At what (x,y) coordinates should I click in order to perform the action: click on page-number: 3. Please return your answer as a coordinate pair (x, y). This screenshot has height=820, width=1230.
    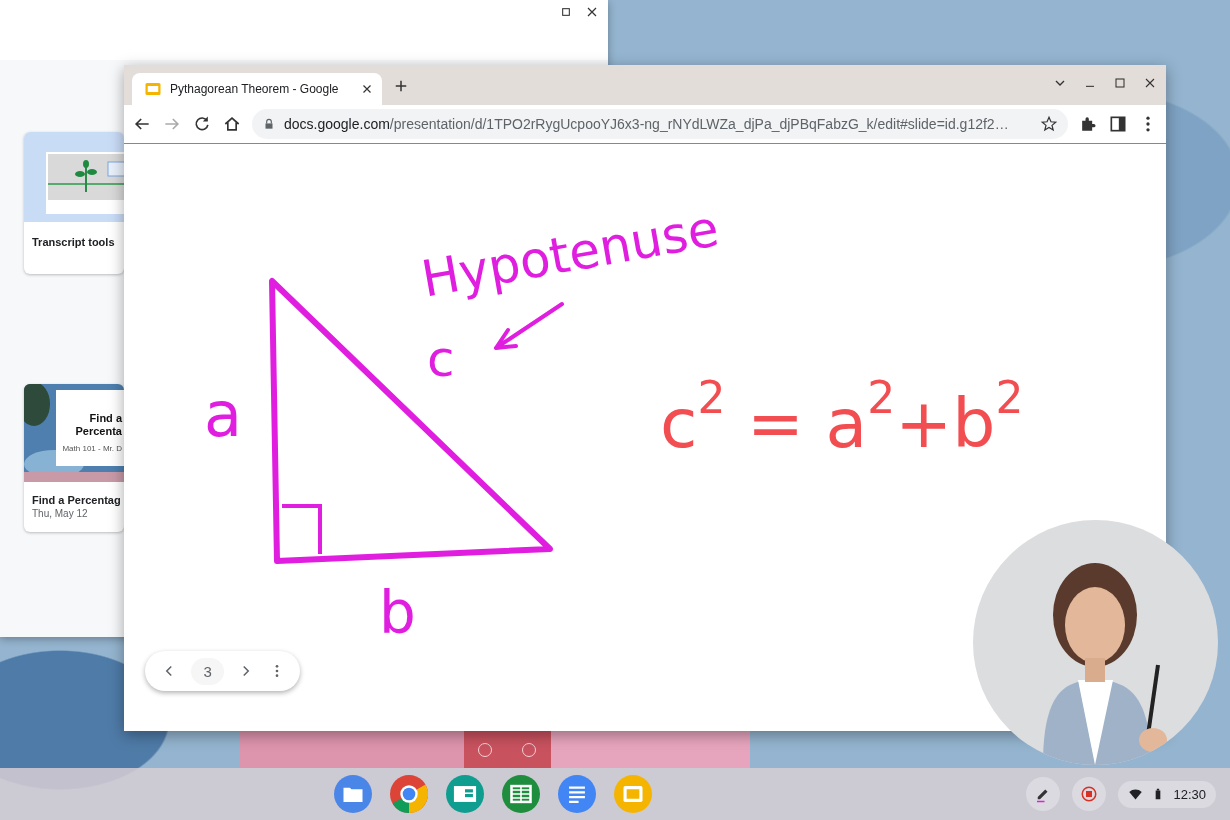
    Looking at the image, I should click on (207, 671).